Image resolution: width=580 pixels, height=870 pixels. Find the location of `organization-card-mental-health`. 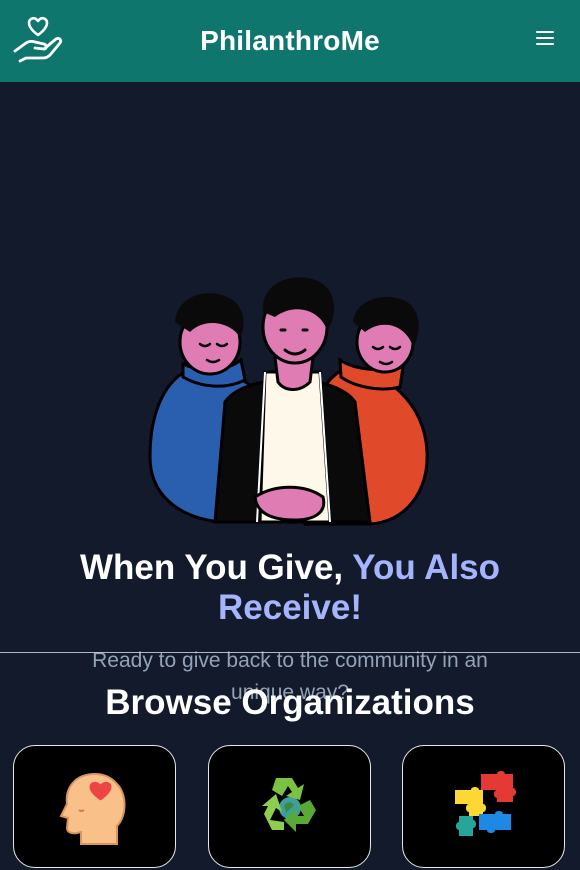

organization-card-mental-health is located at coordinates (94, 806).